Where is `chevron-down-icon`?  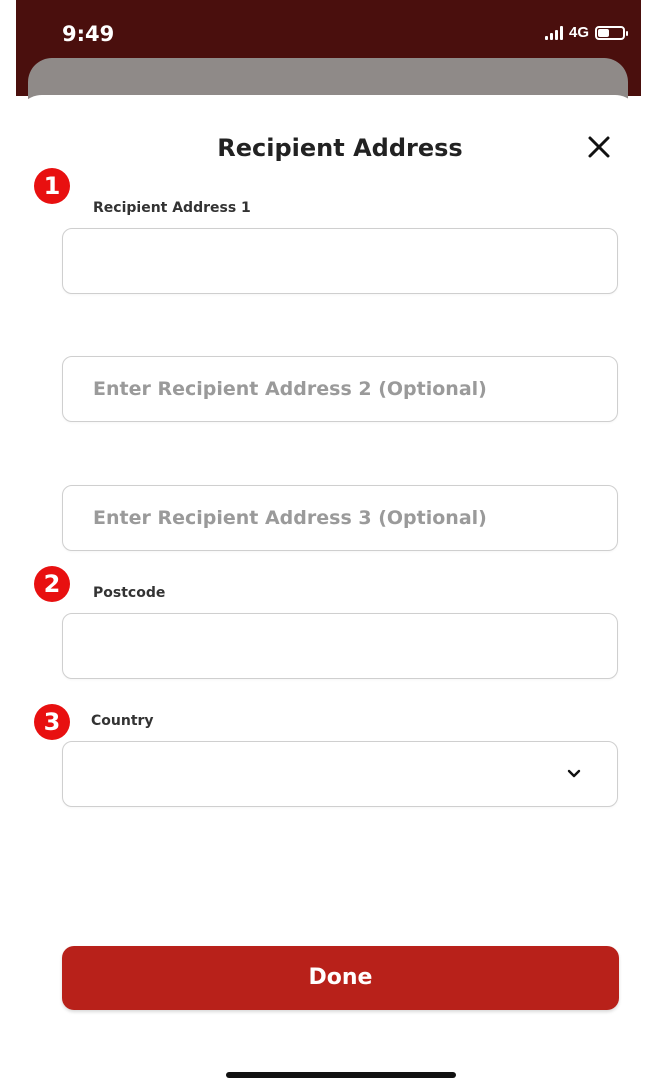
chevron-down-icon is located at coordinates (574, 773).